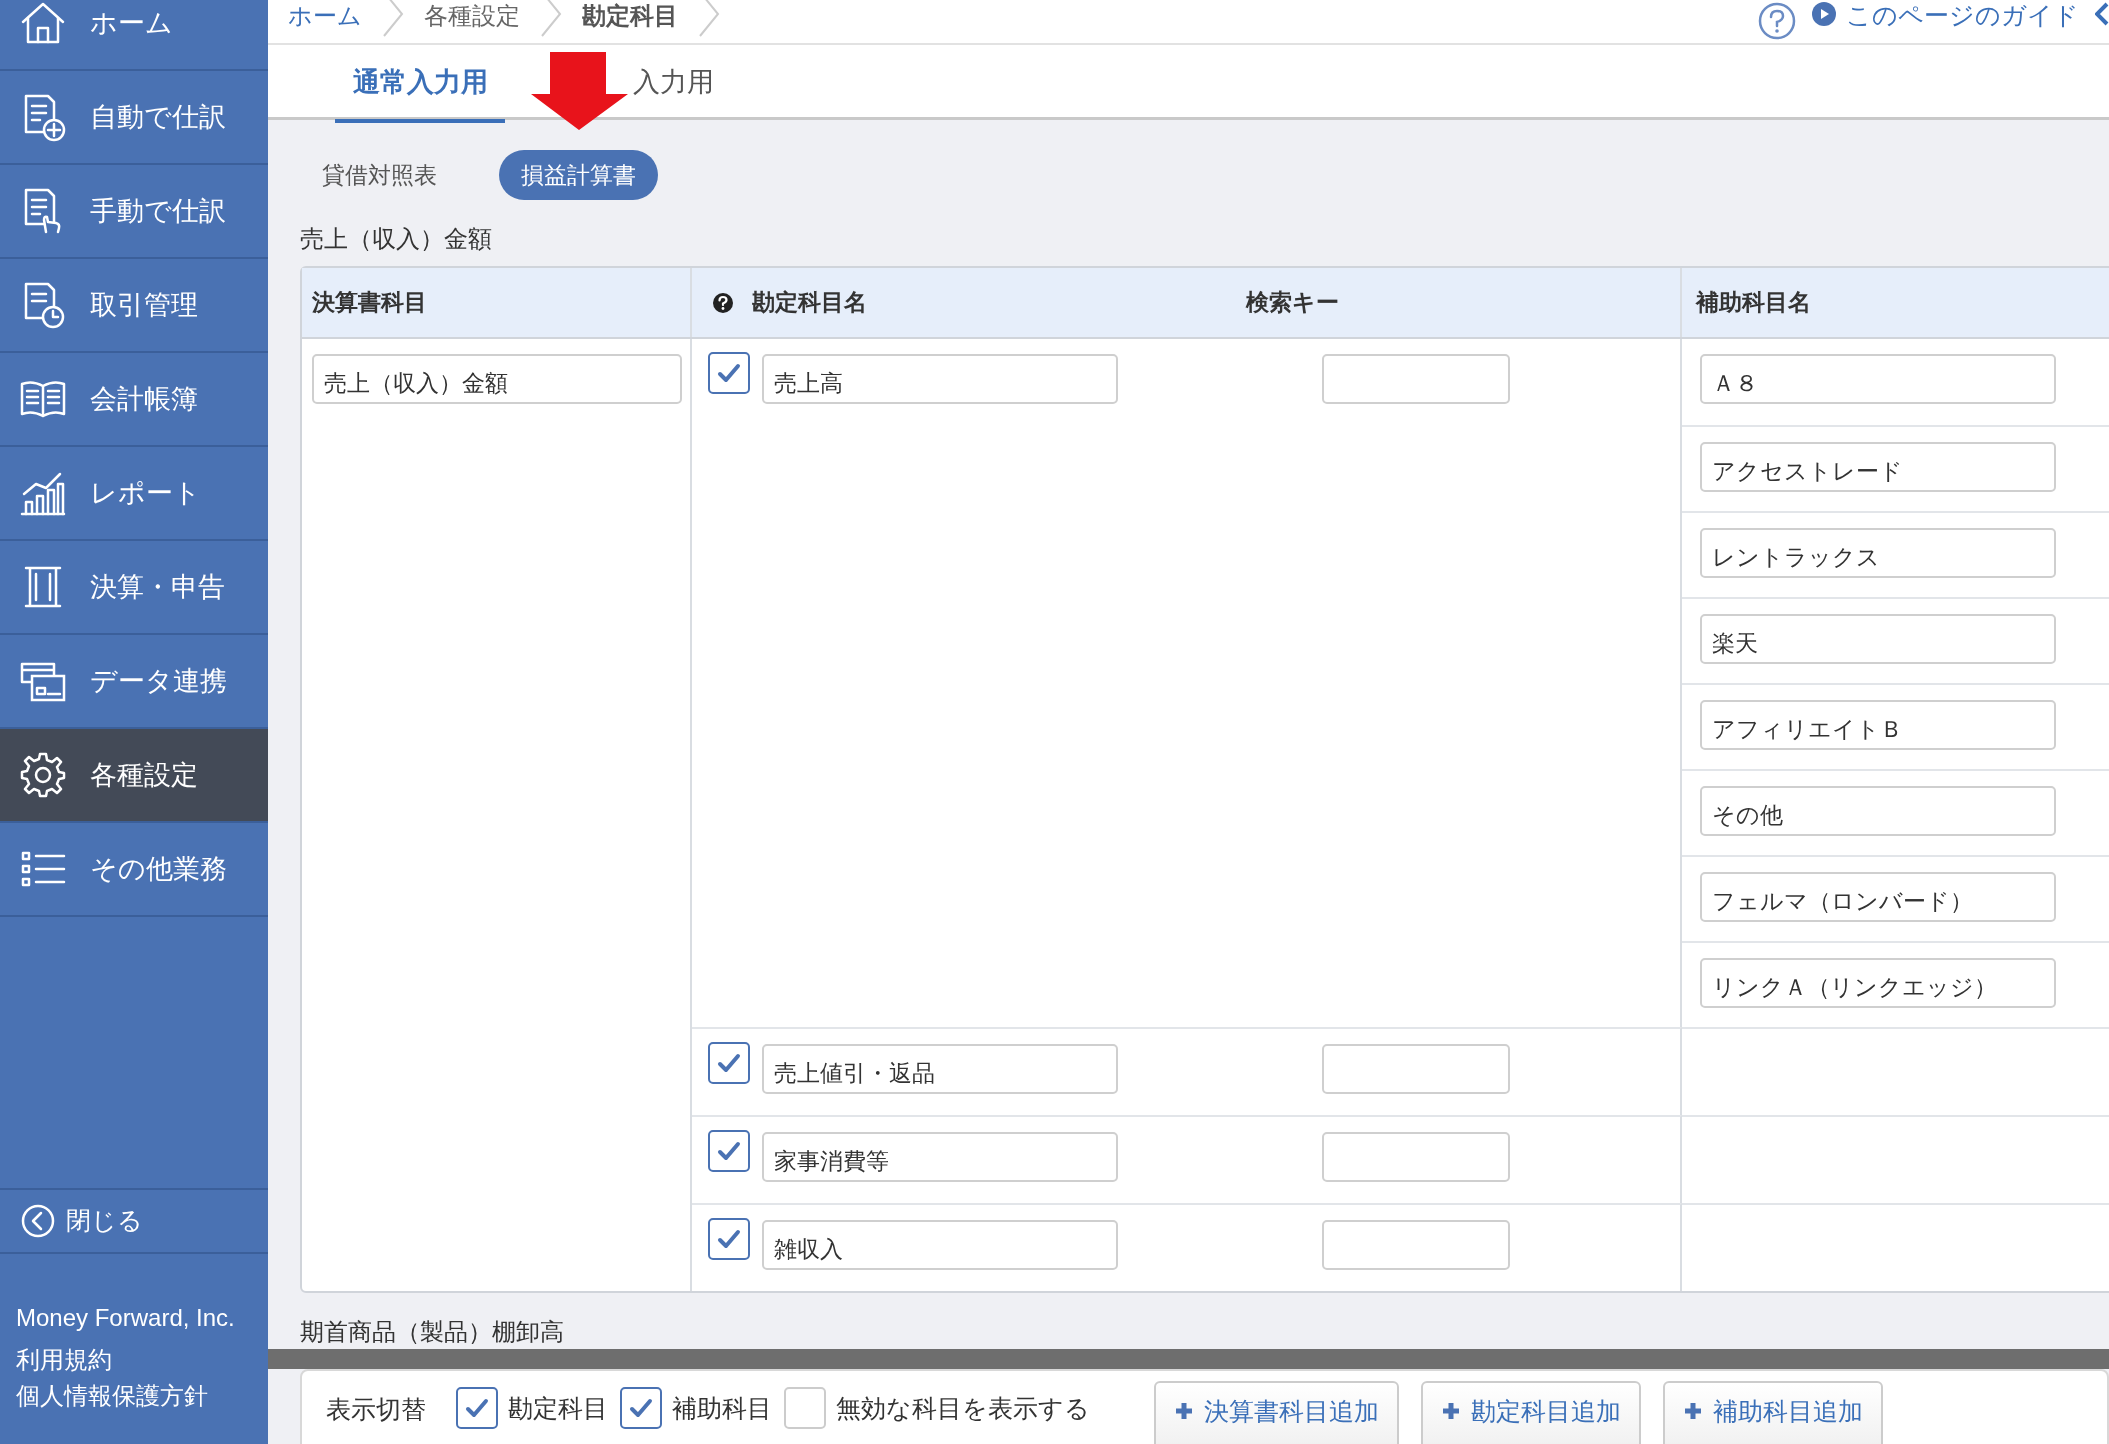 The width and height of the screenshot is (2109, 1444). I want to click on add-button: 決算書科目追加, so click(1276, 1412).